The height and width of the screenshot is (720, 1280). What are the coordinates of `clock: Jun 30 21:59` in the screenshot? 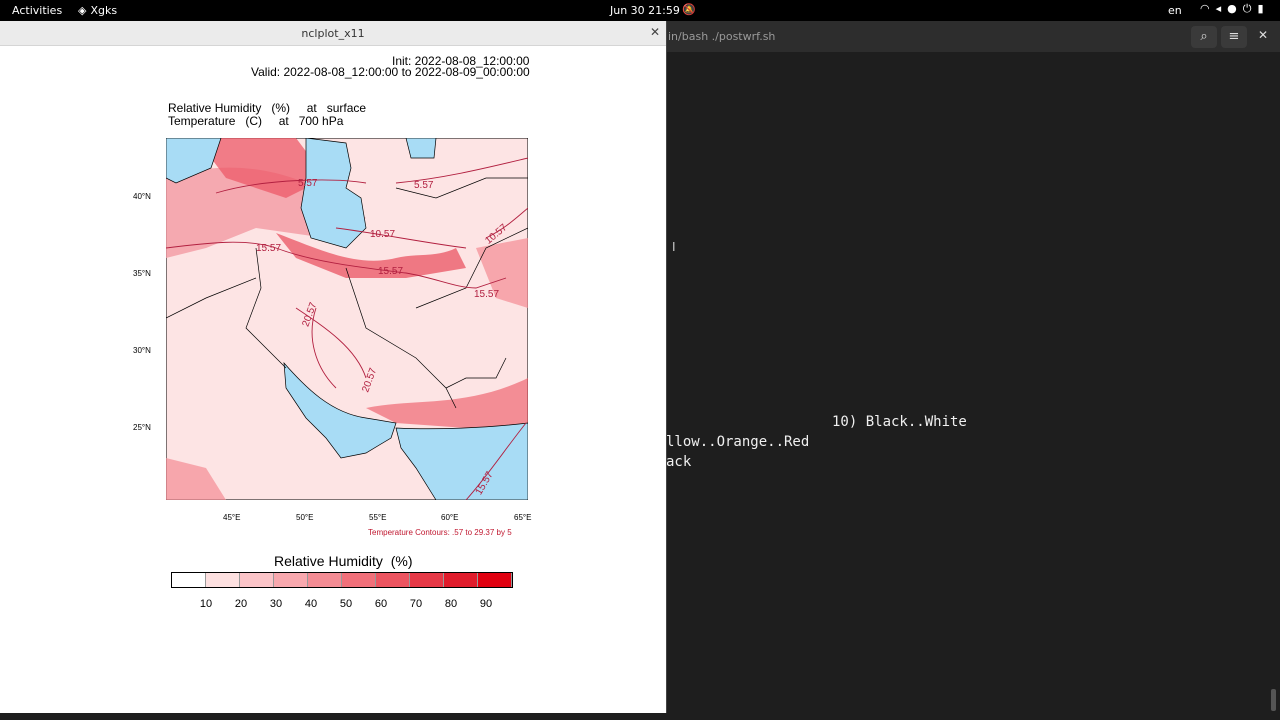 It's located at (645, 10).